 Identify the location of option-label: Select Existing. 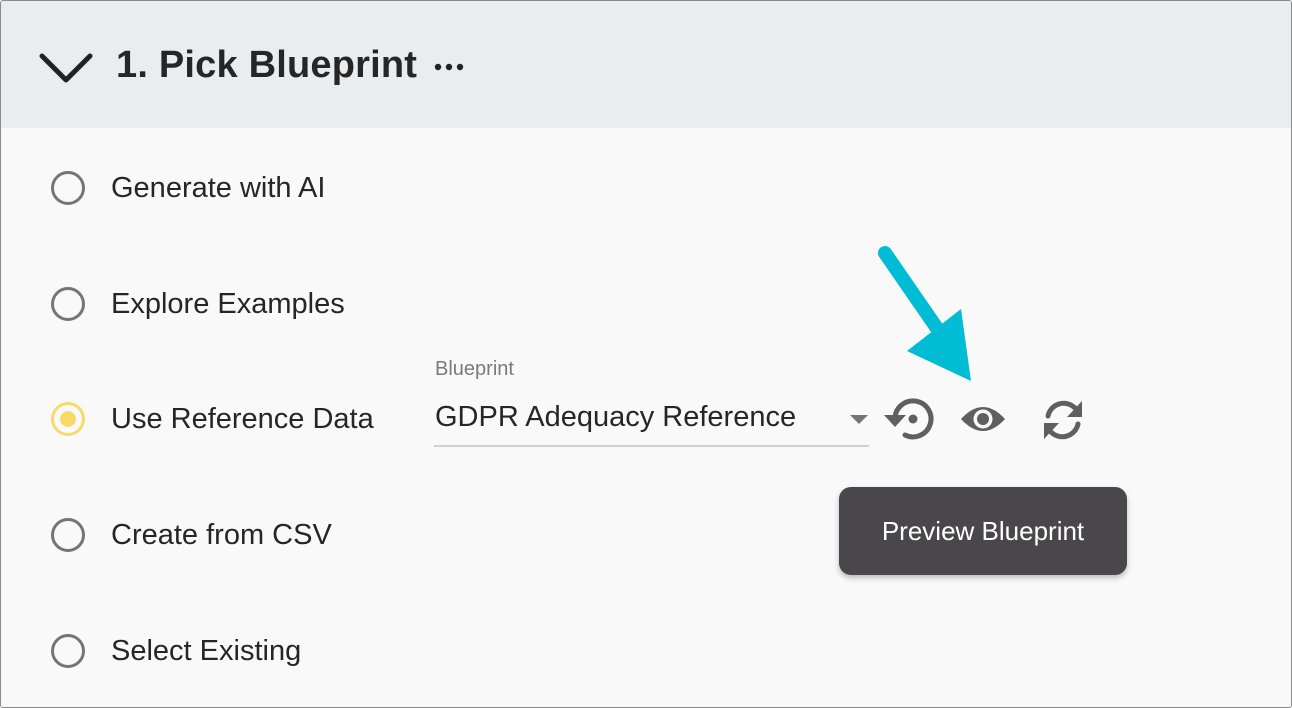
(206, 650).